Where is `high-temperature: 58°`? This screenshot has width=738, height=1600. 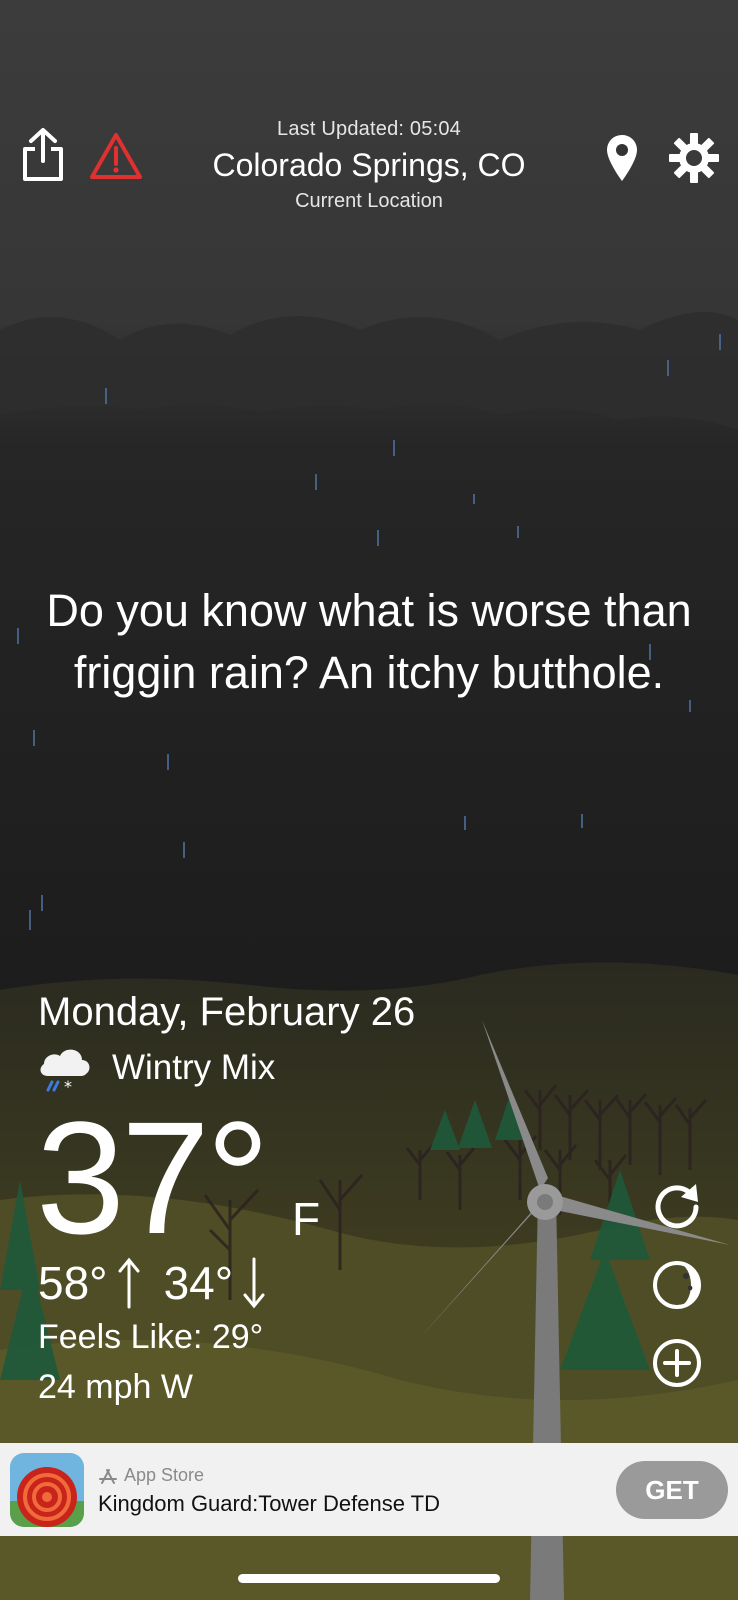 high-temperature: 58° is located at coordinates (73, 1283).